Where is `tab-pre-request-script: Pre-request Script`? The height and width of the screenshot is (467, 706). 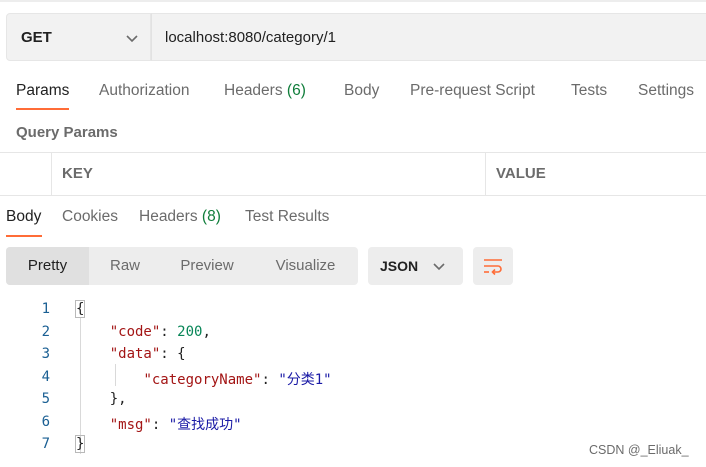
tab-pre-request-script: Pre-request Script is located at coordinates (472, 91).